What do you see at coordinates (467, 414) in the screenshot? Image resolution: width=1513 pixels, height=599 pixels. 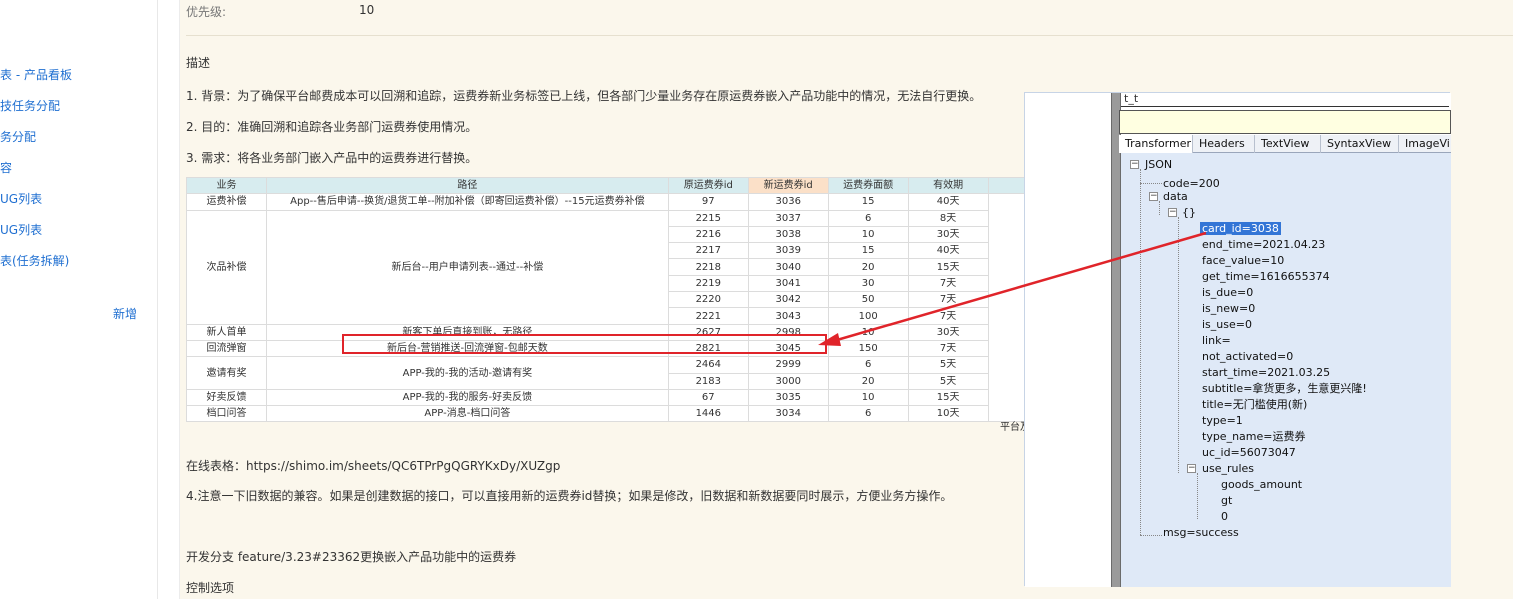 I see `cell-route: APP-消息-档口问答` at bounding box center [467, 414].